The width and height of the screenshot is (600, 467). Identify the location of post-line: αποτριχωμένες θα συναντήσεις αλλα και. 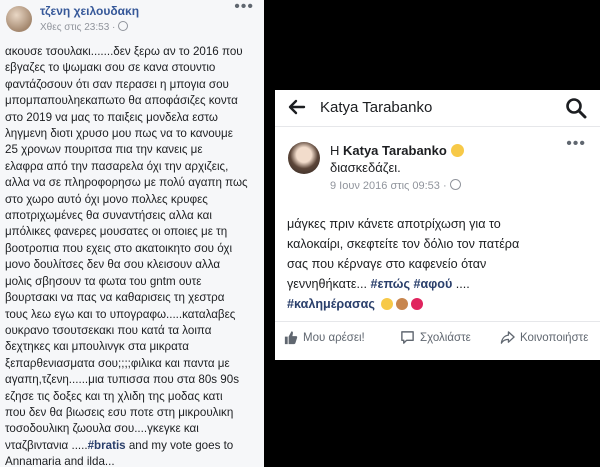
(108, 216).